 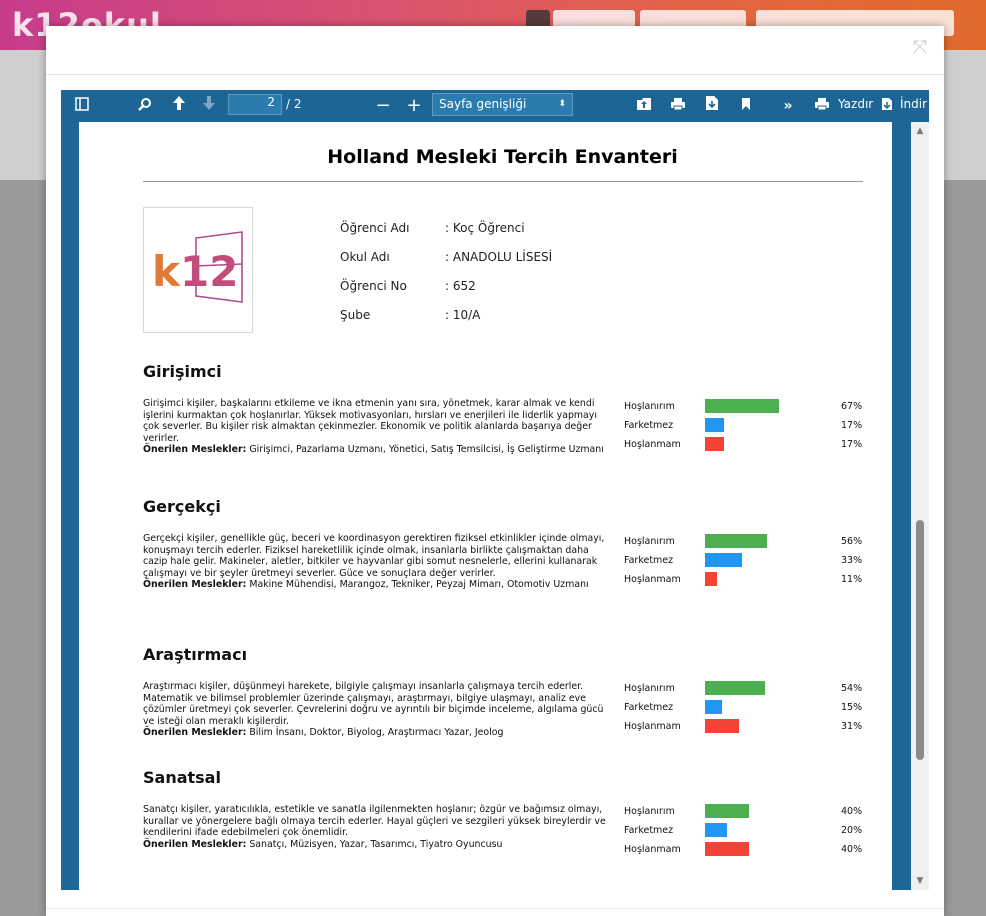 What do you see at coordinates (166, 271) in the screenshot?
I see `logo-k: k` at bounding box center [166, 271].